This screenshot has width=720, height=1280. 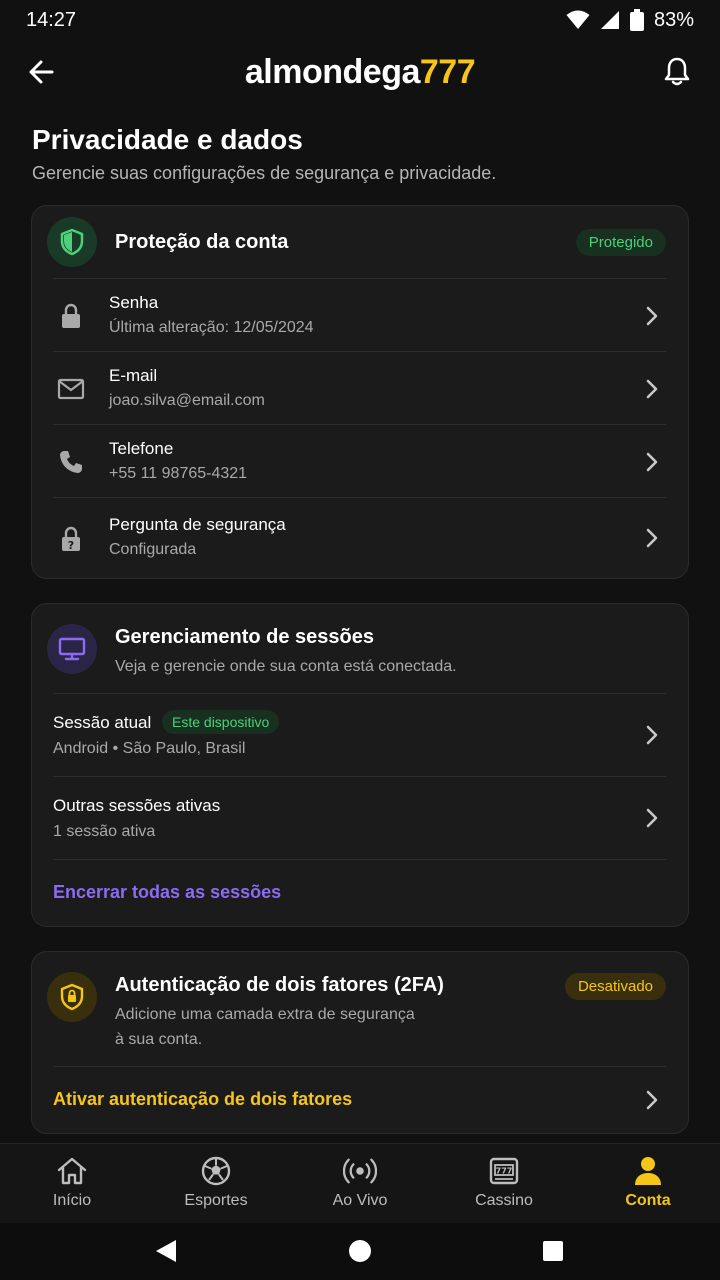 I want to click on nav-label: Ao Vivo, so click(x=360, y=1200).